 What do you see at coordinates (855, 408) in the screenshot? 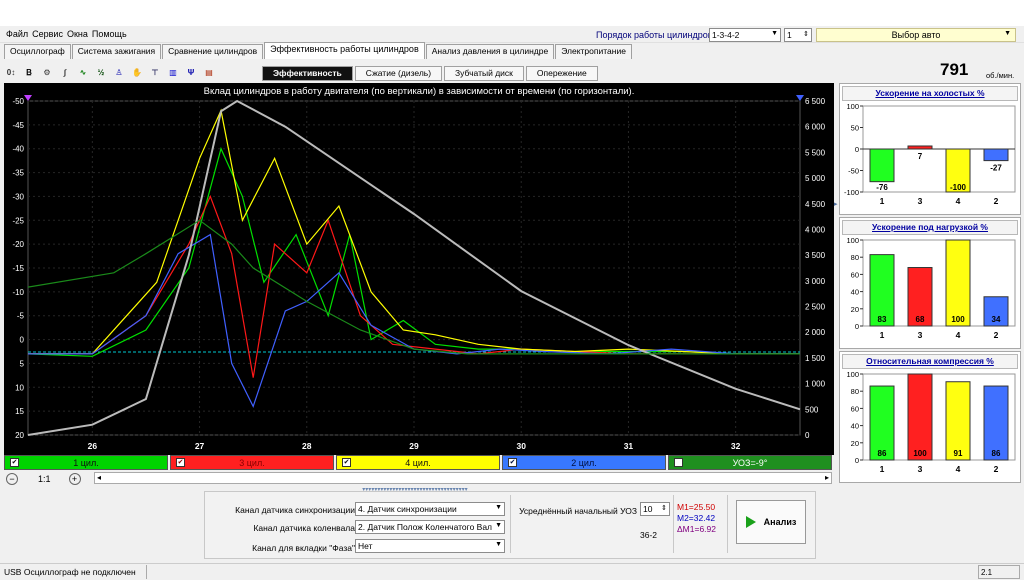
I see `mini-y-tick-label: 60` at bounding box center [855, 408].